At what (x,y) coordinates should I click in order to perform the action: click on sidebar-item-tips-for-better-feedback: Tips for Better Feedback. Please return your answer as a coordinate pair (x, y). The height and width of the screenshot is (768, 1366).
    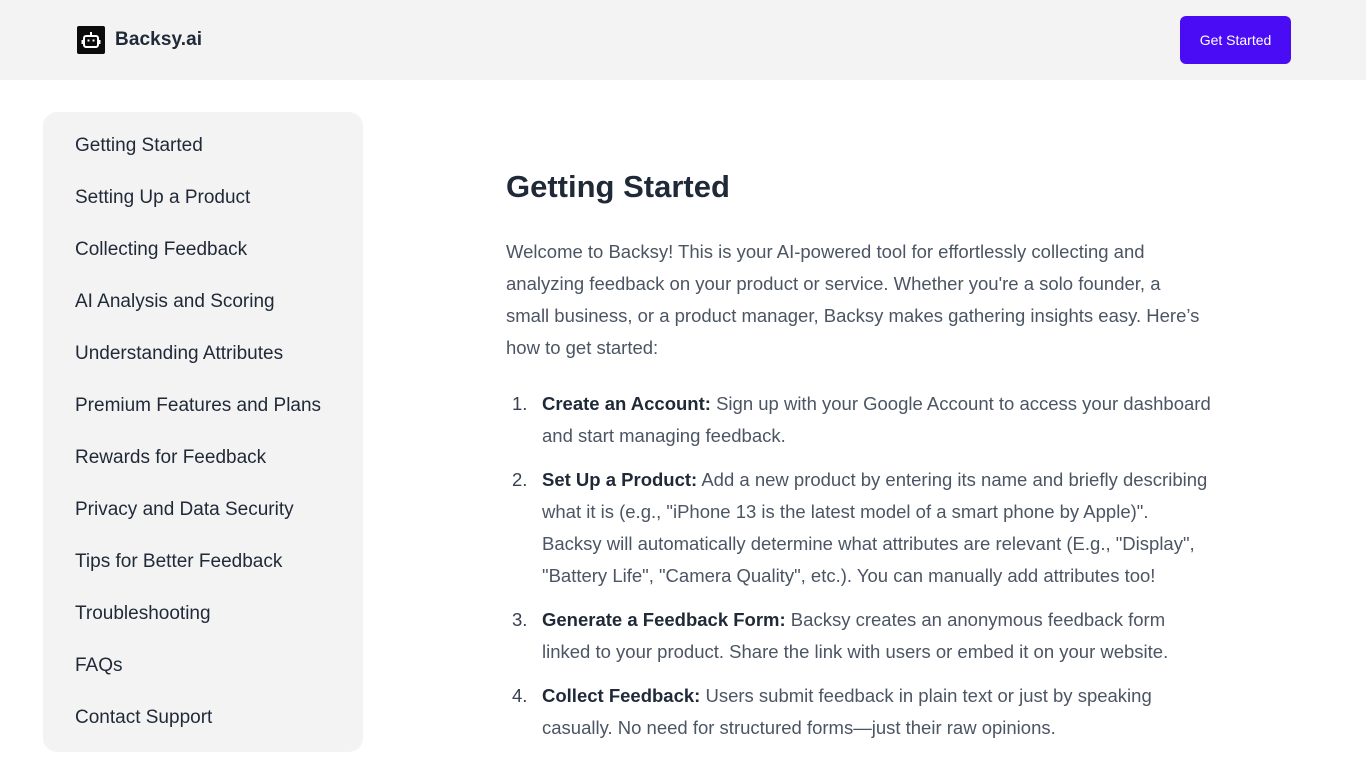
    Looking at the image, I should click on (203, 570).